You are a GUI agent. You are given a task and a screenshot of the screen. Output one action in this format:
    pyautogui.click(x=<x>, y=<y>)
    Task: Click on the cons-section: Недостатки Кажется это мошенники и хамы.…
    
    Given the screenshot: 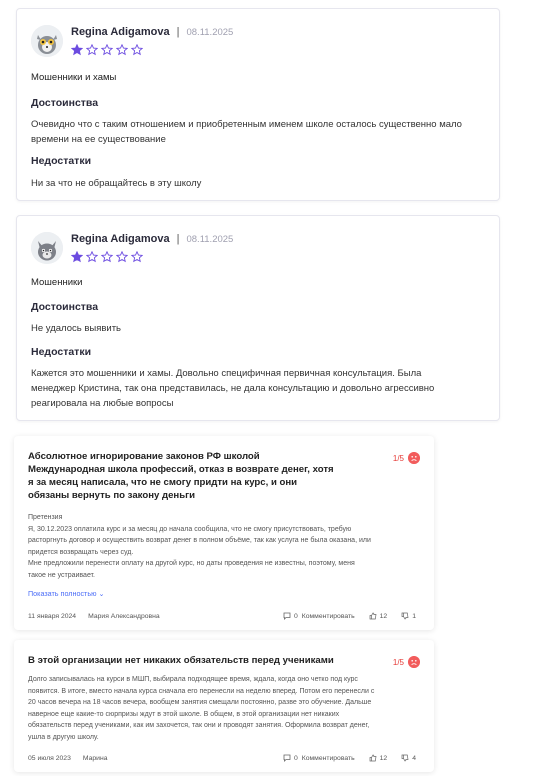 What is the action you would take?
    pyautogui.click(x=258, y=378)
    